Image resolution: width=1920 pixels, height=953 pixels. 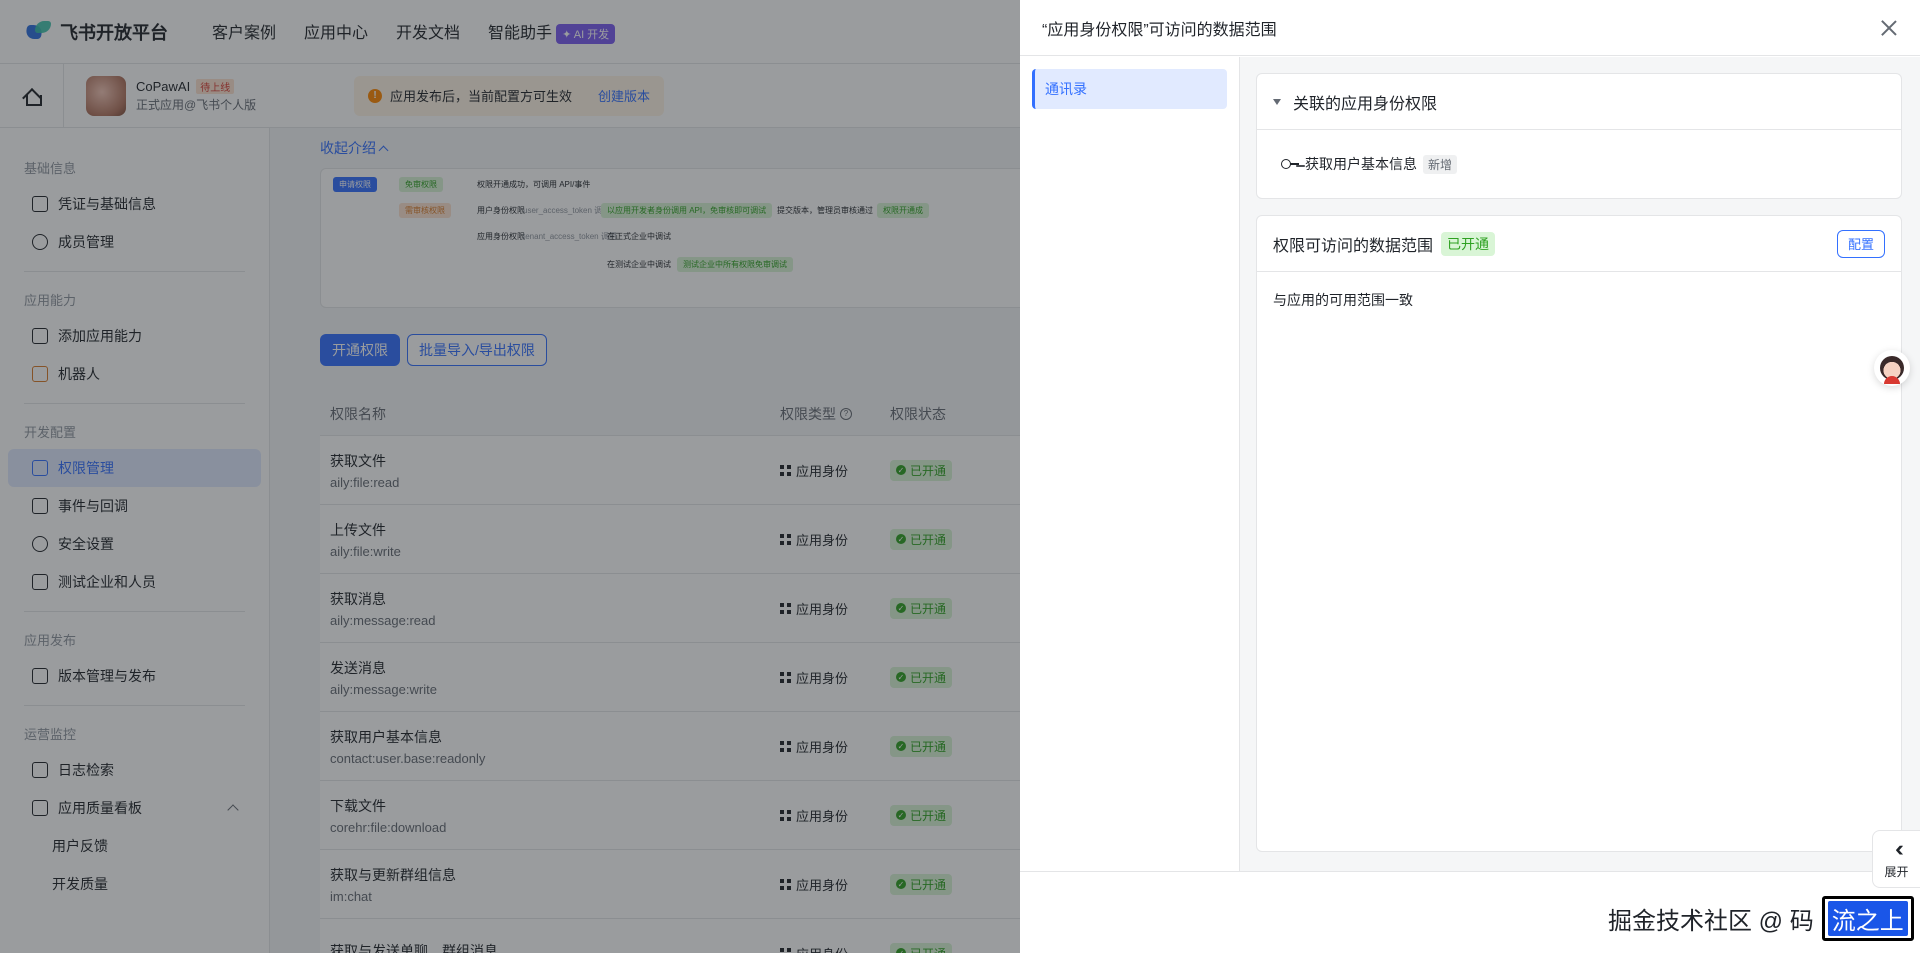 I want to click on linked-permission-name: 获取用户基本信息, so click(x=1361, y=164).